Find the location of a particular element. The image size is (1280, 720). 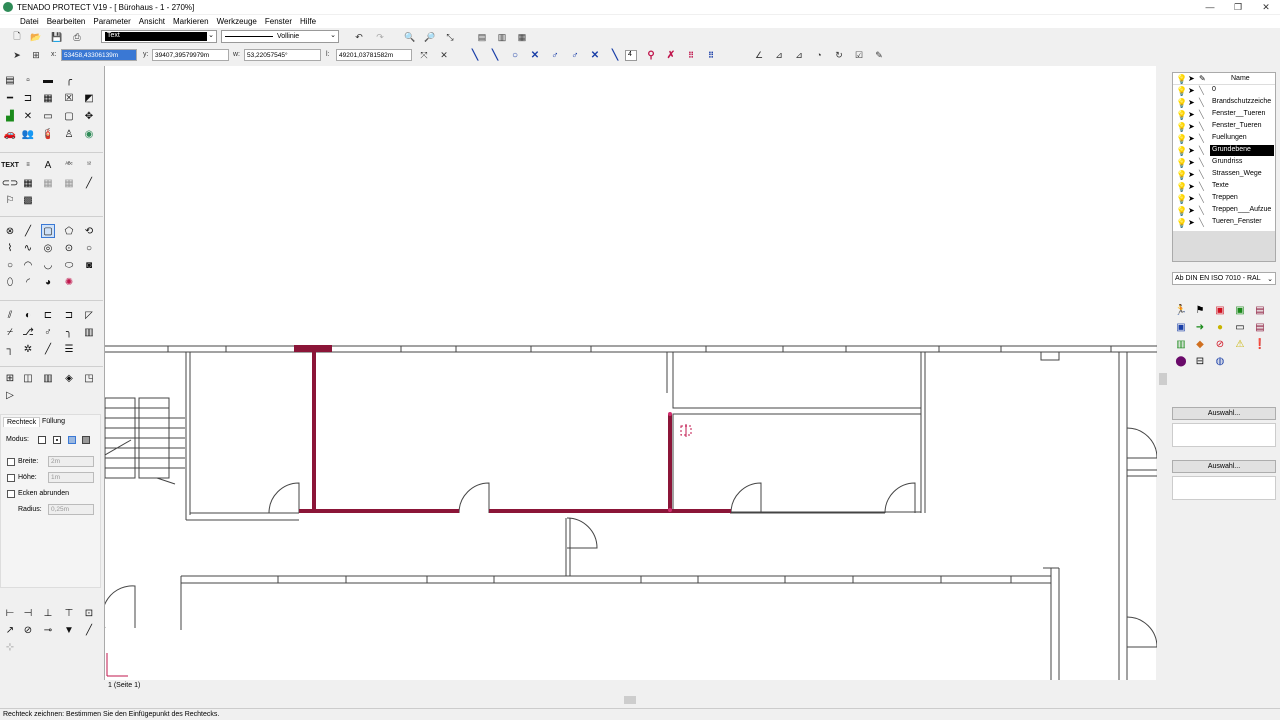

fire-extinguisher-icon: 🧯 is located at coordinates (48, 134).